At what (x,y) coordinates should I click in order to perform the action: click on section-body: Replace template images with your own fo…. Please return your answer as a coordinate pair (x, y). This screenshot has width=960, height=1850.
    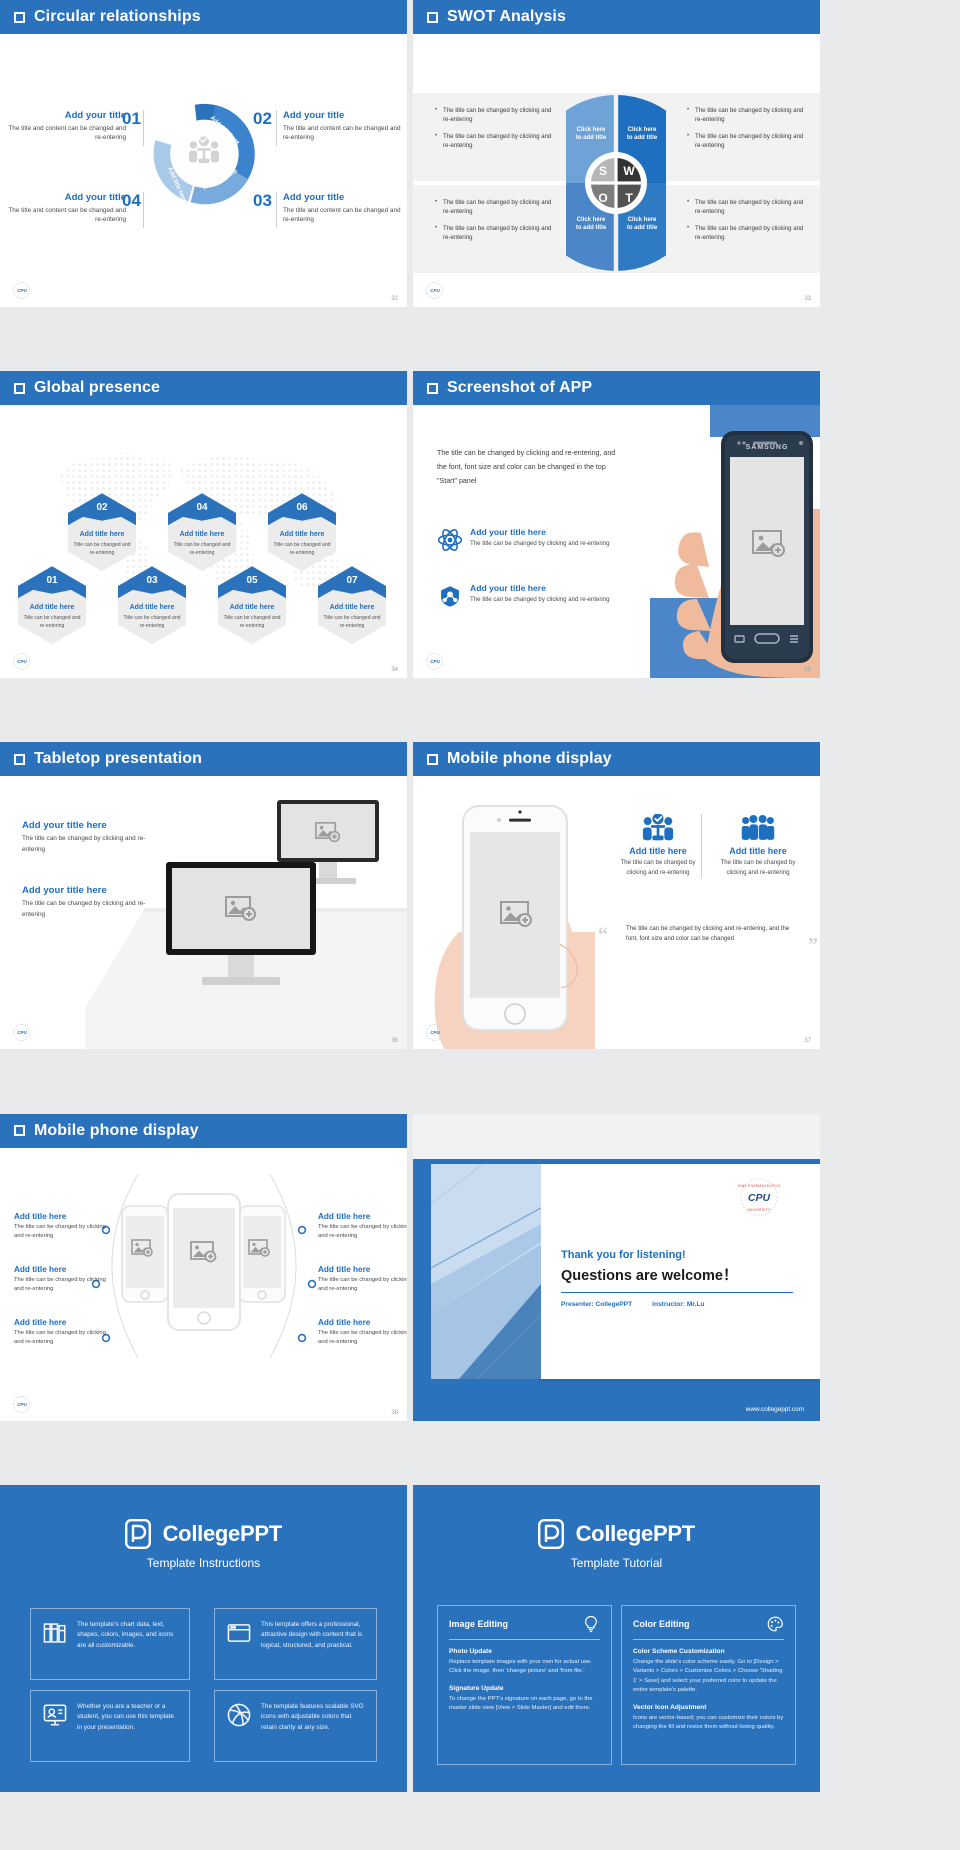
    Looking at the image, I should click on (520, 1666).